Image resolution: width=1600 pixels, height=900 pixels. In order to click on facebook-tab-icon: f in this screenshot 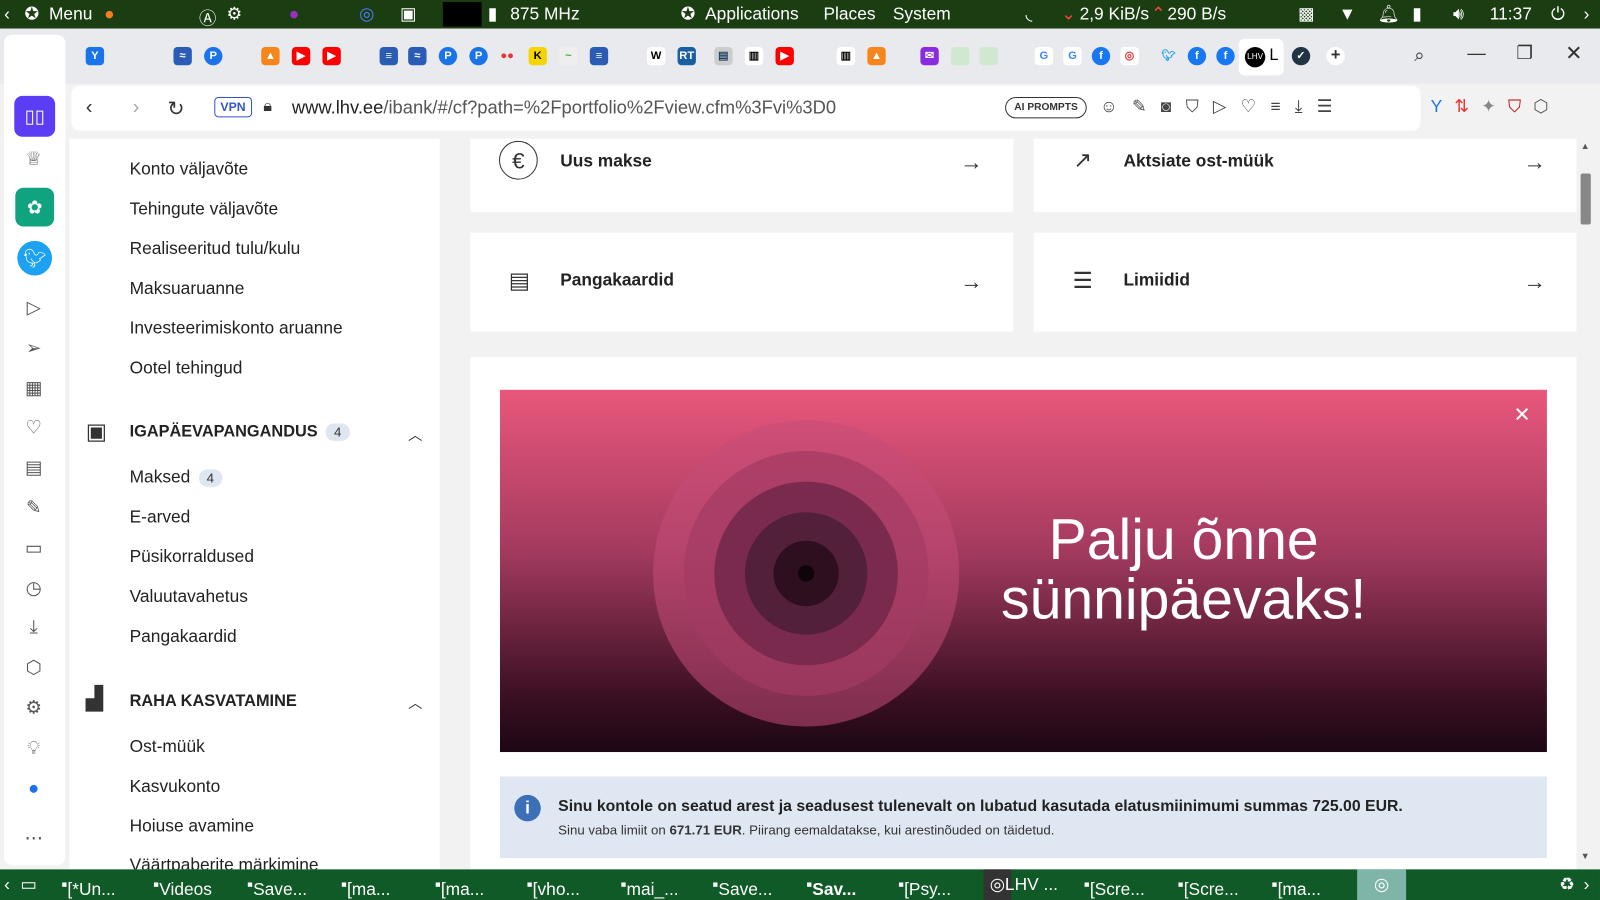, I will do `click(1101, 56)`.